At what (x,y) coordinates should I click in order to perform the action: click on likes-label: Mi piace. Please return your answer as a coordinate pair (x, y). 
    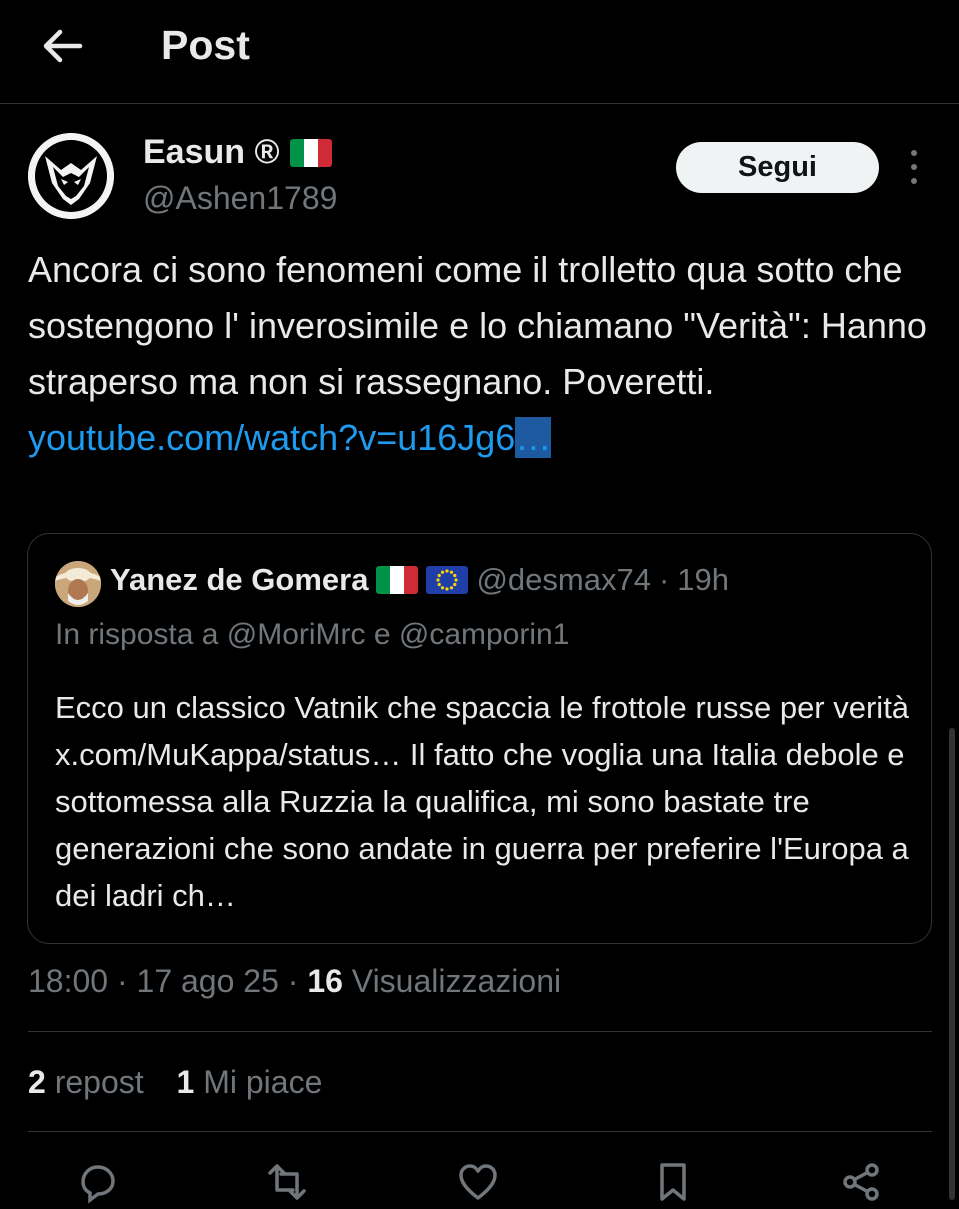
    Looking at the image, I should click on (263, 1082).